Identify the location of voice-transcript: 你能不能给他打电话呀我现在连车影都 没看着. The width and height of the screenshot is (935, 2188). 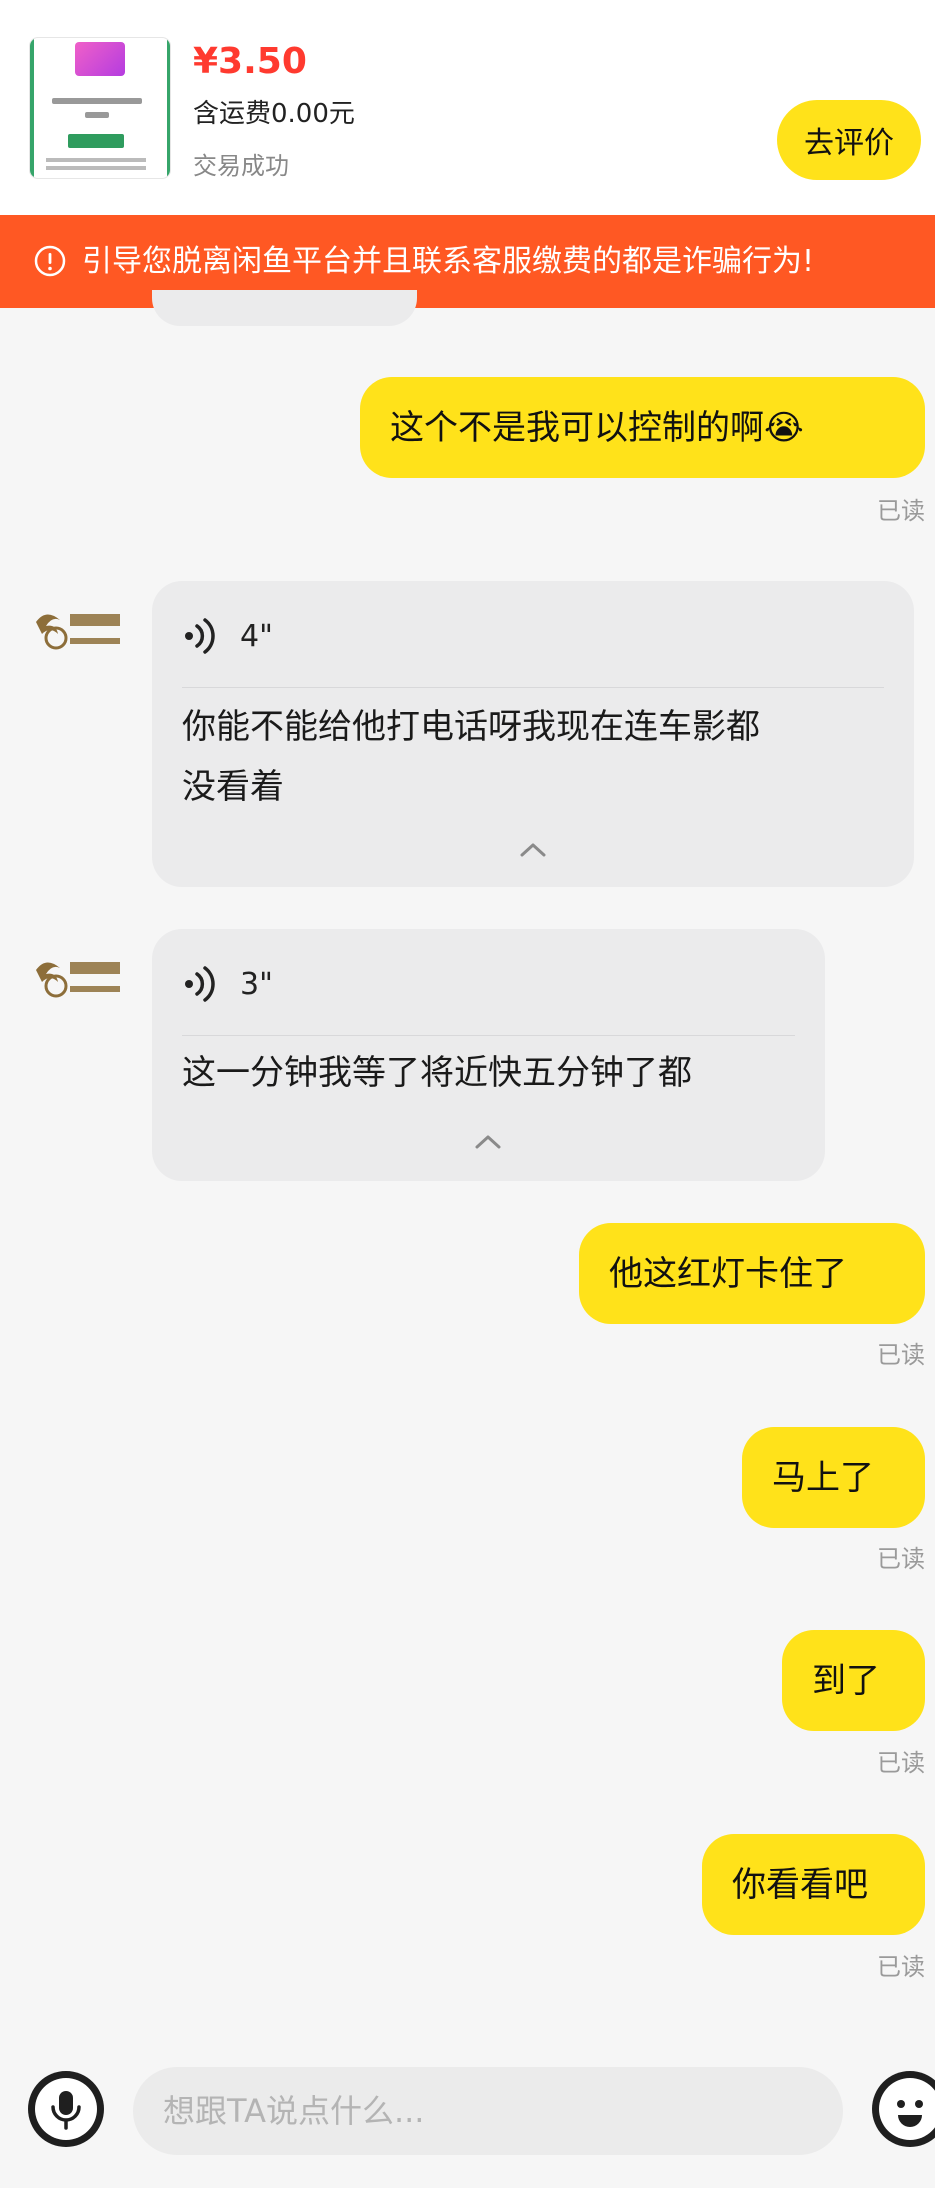
(471, 757).